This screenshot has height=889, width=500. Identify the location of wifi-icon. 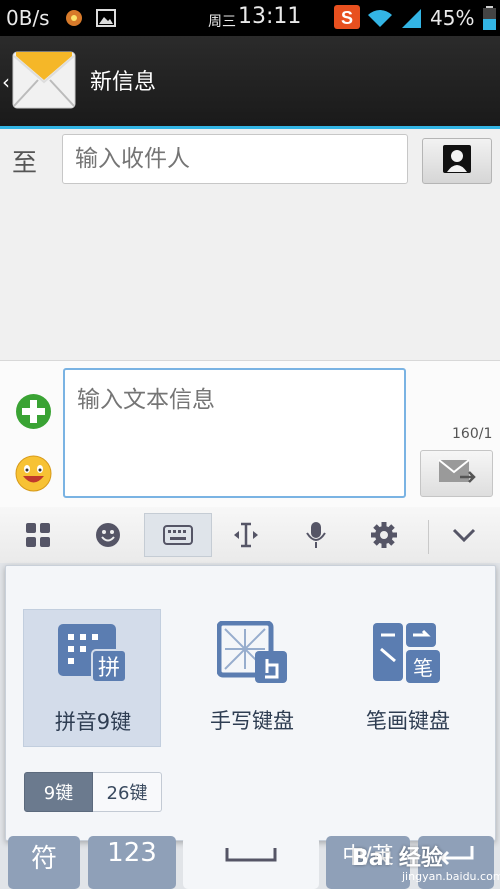
(380, 20).